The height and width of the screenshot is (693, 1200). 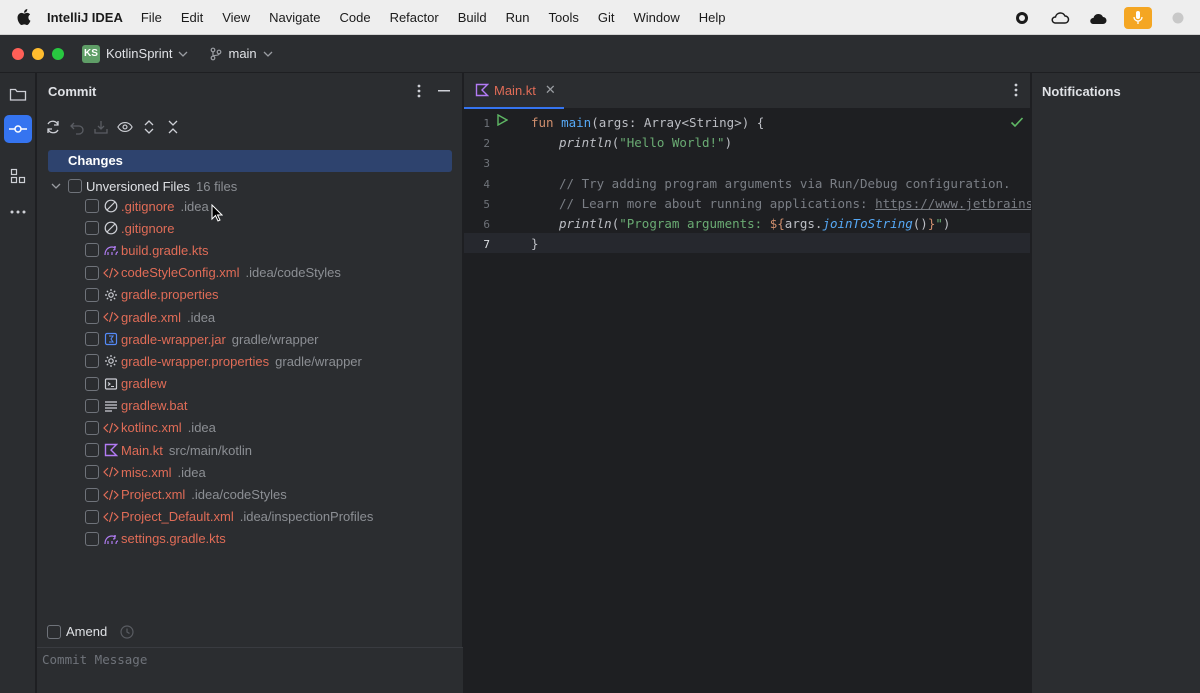 What do you see at coordinates (139, 53) in the screenshot?
I see `project-selector: KotlinSprint` at bounding box center [139, 53].